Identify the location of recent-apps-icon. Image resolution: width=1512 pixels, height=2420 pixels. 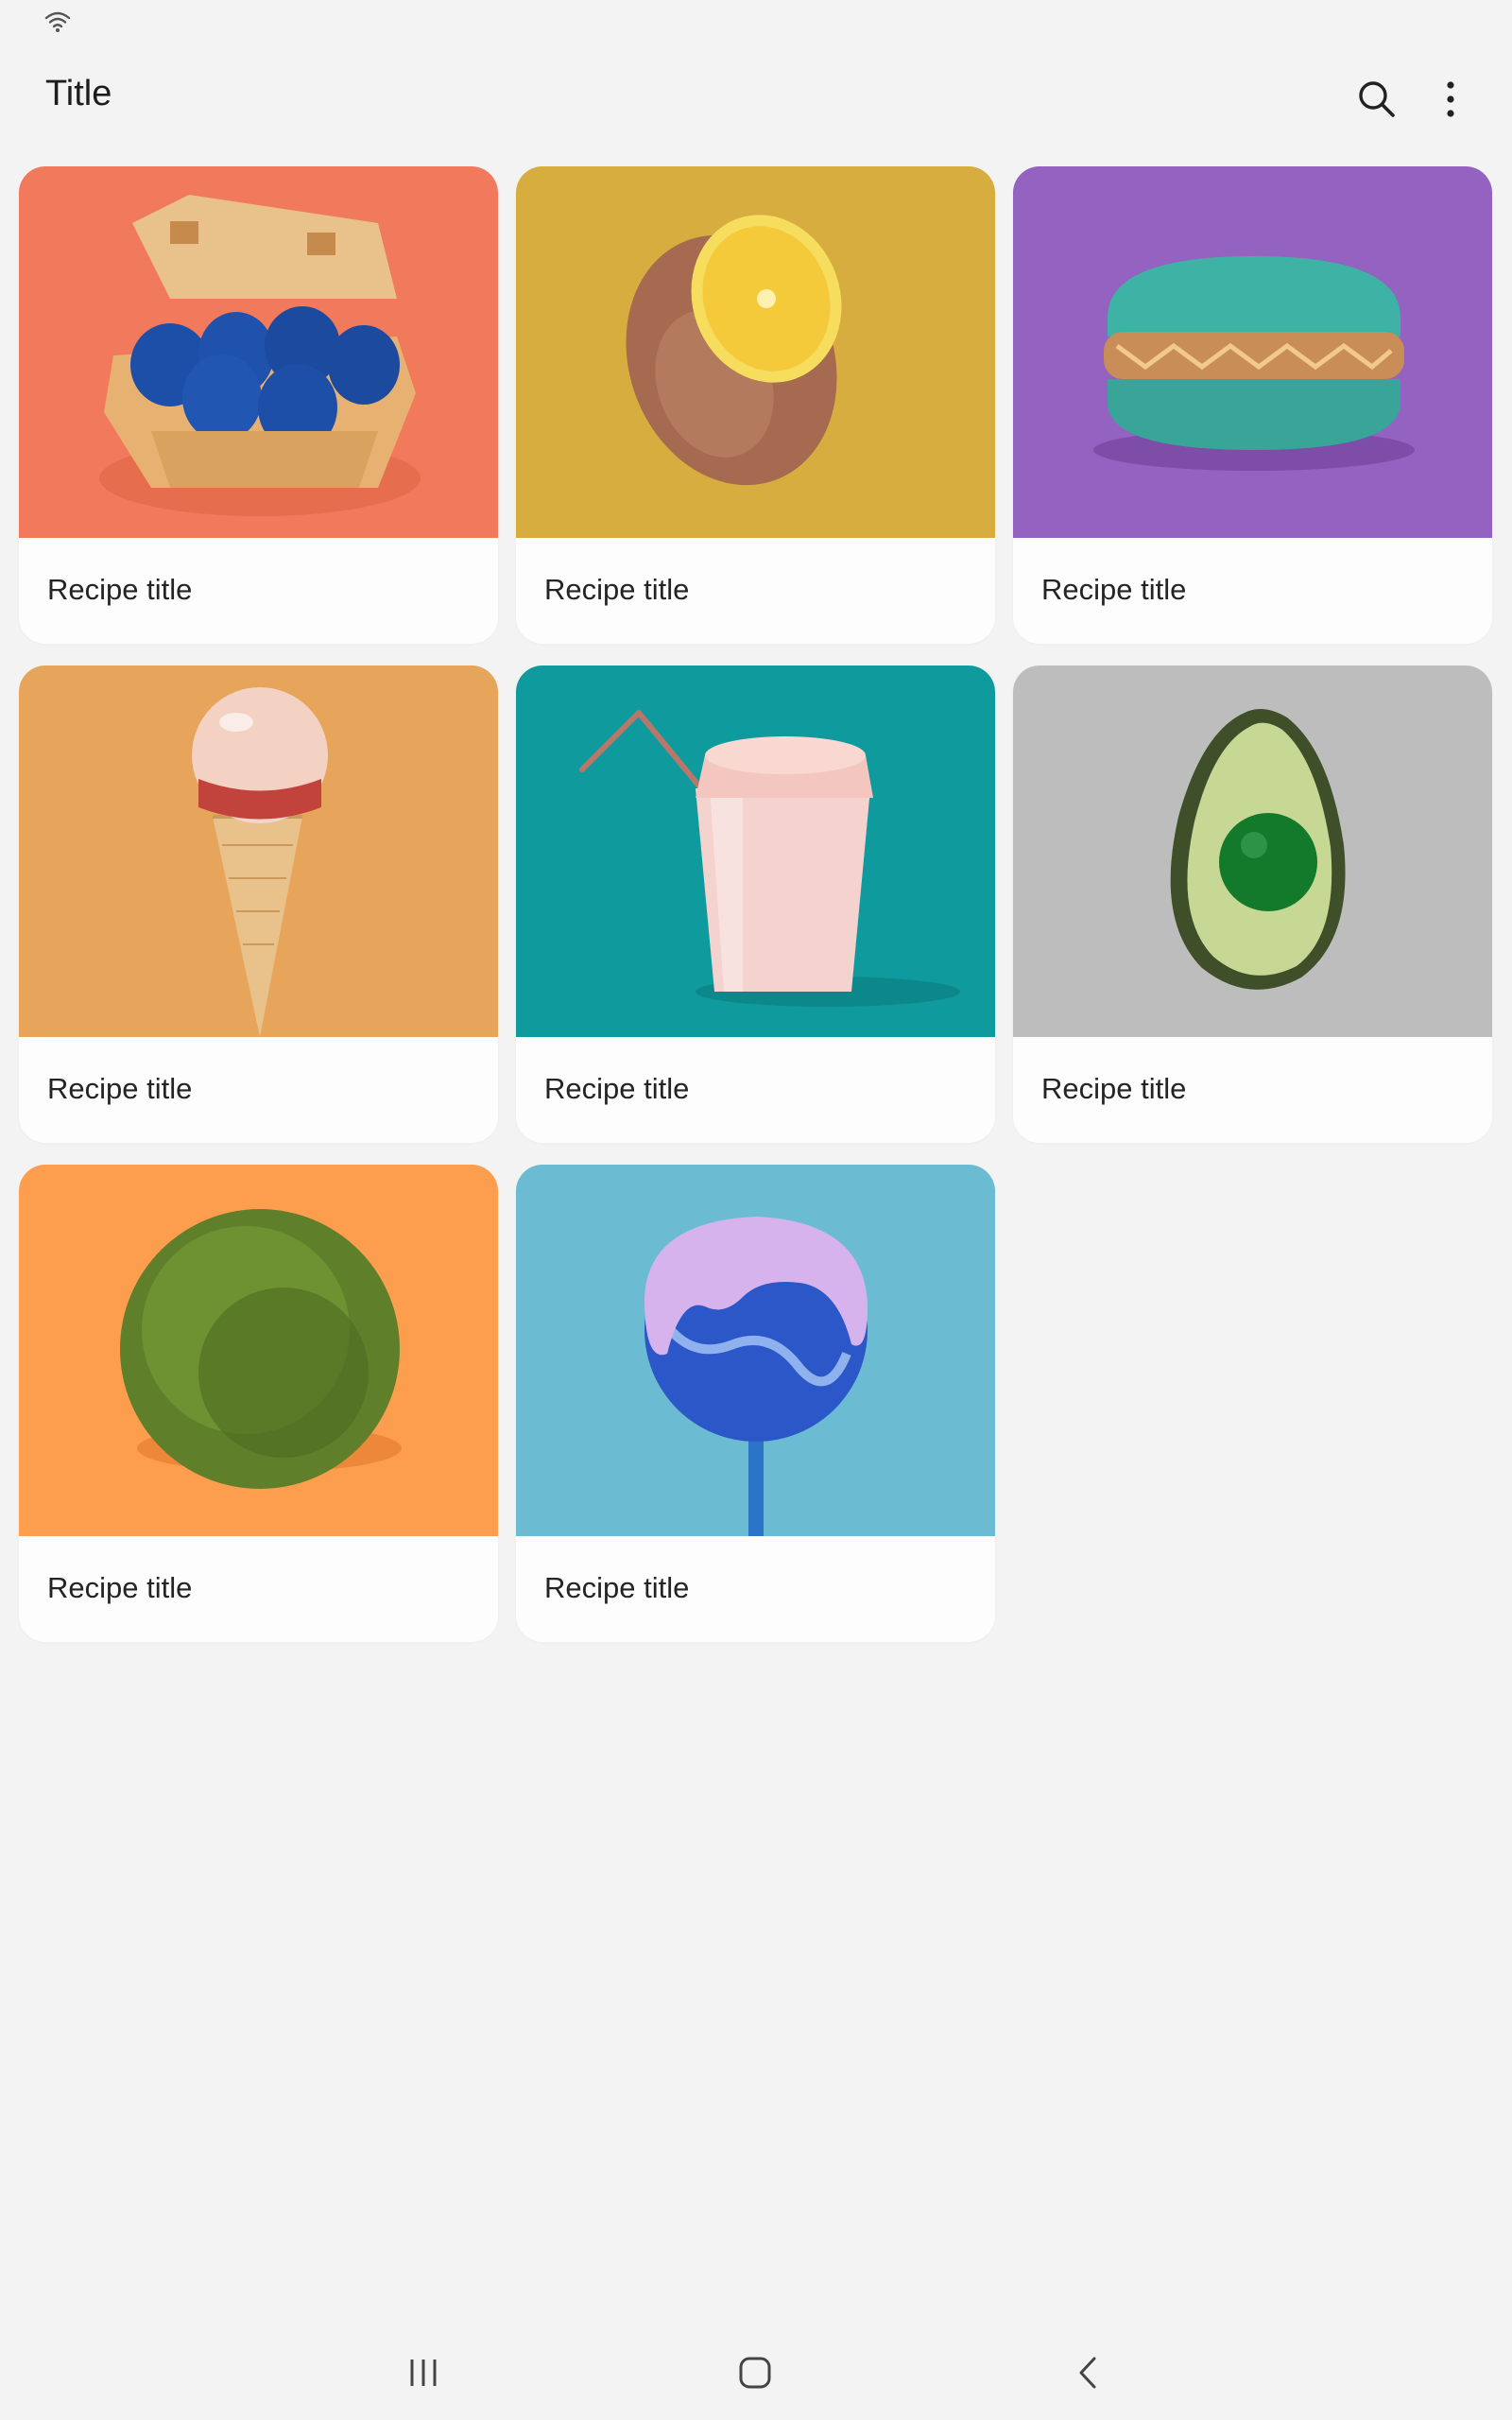
(423, 2373).